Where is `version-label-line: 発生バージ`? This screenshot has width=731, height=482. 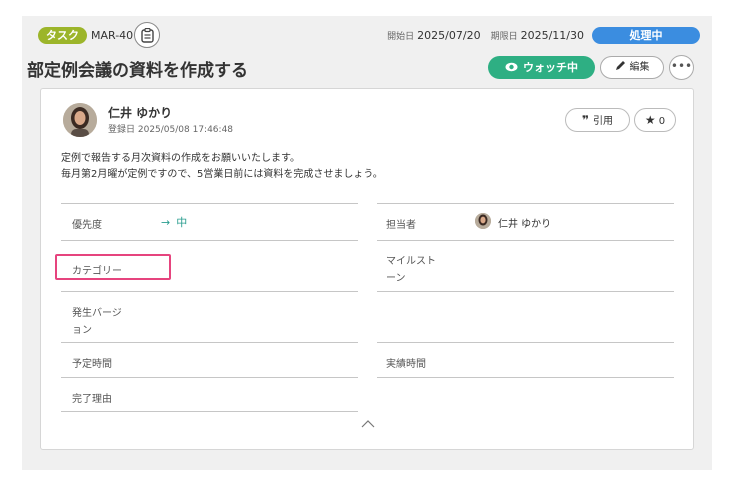
version-label-line: 発生バージ is located at coordinates (97, 313).